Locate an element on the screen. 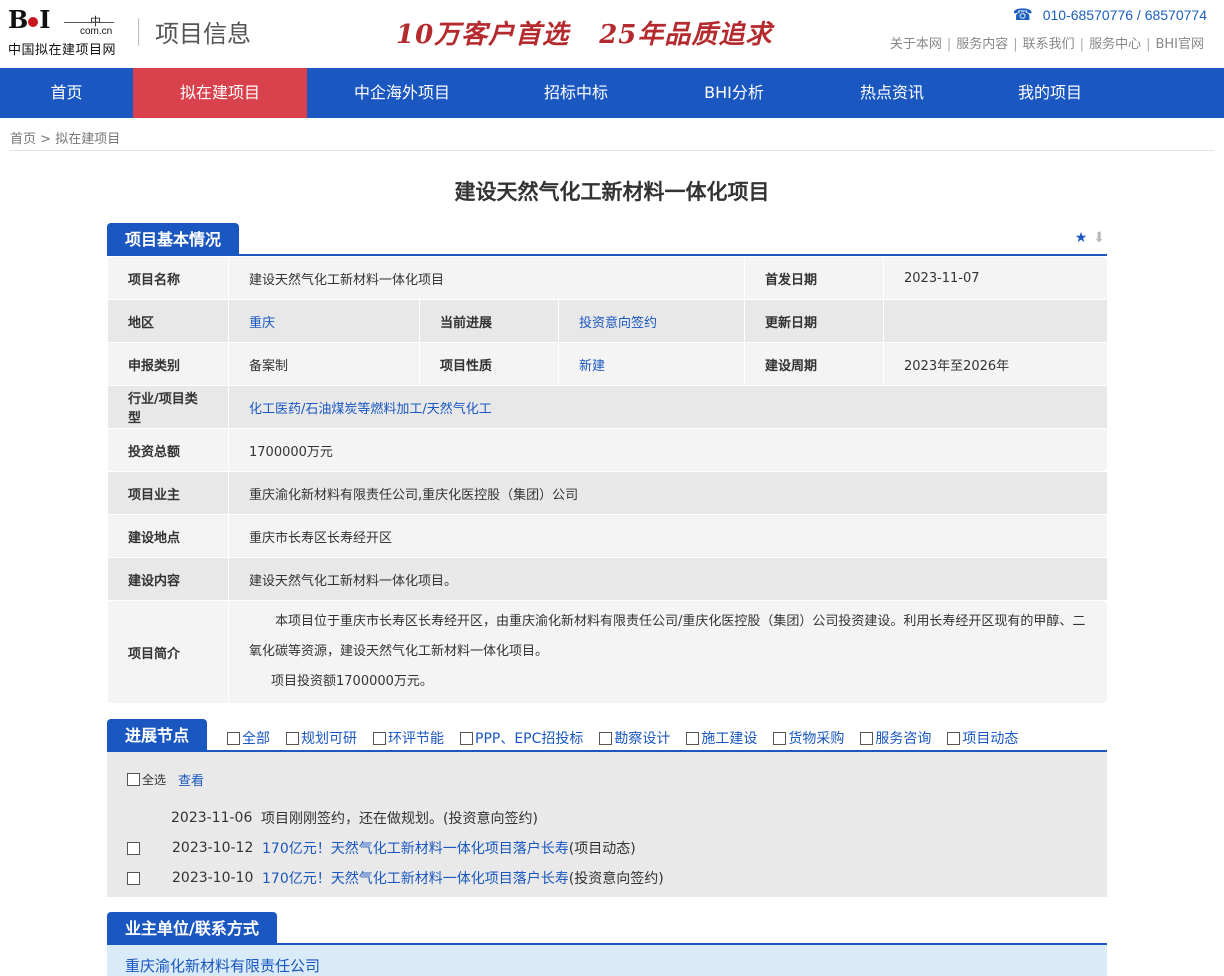 The image size is (1224, 976). item-date: 2023-10-12 is located at coordinates (213, 848).